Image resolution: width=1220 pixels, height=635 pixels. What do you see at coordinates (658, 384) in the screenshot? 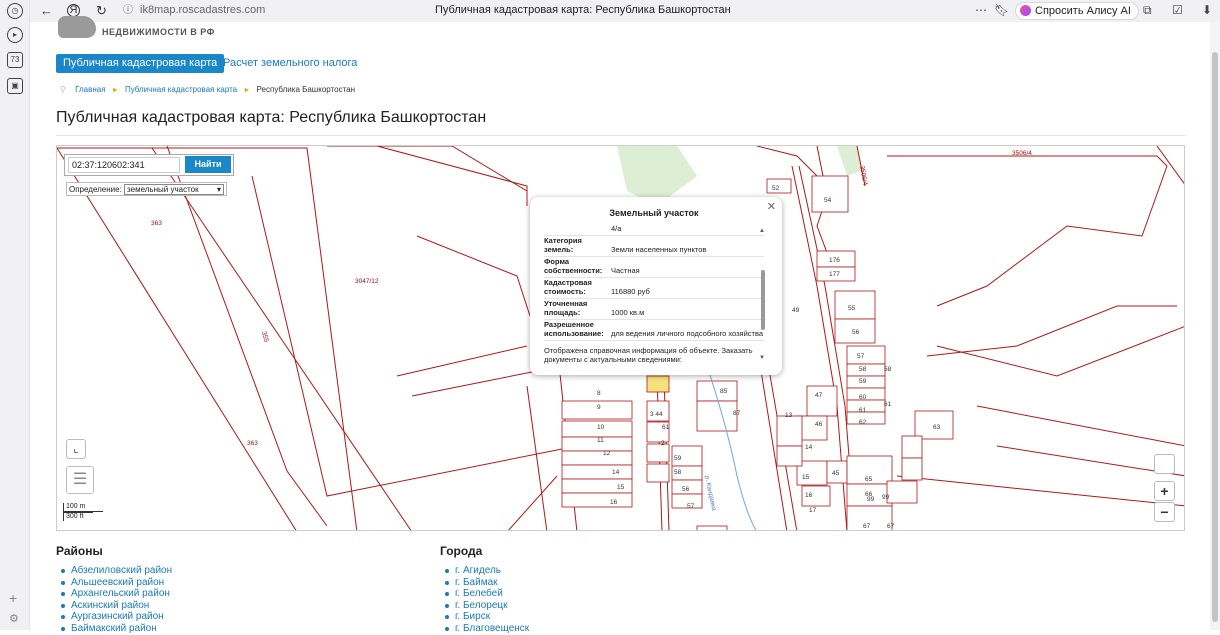
I see `selected-parcel-highlight` at bounding box center [658, 384].